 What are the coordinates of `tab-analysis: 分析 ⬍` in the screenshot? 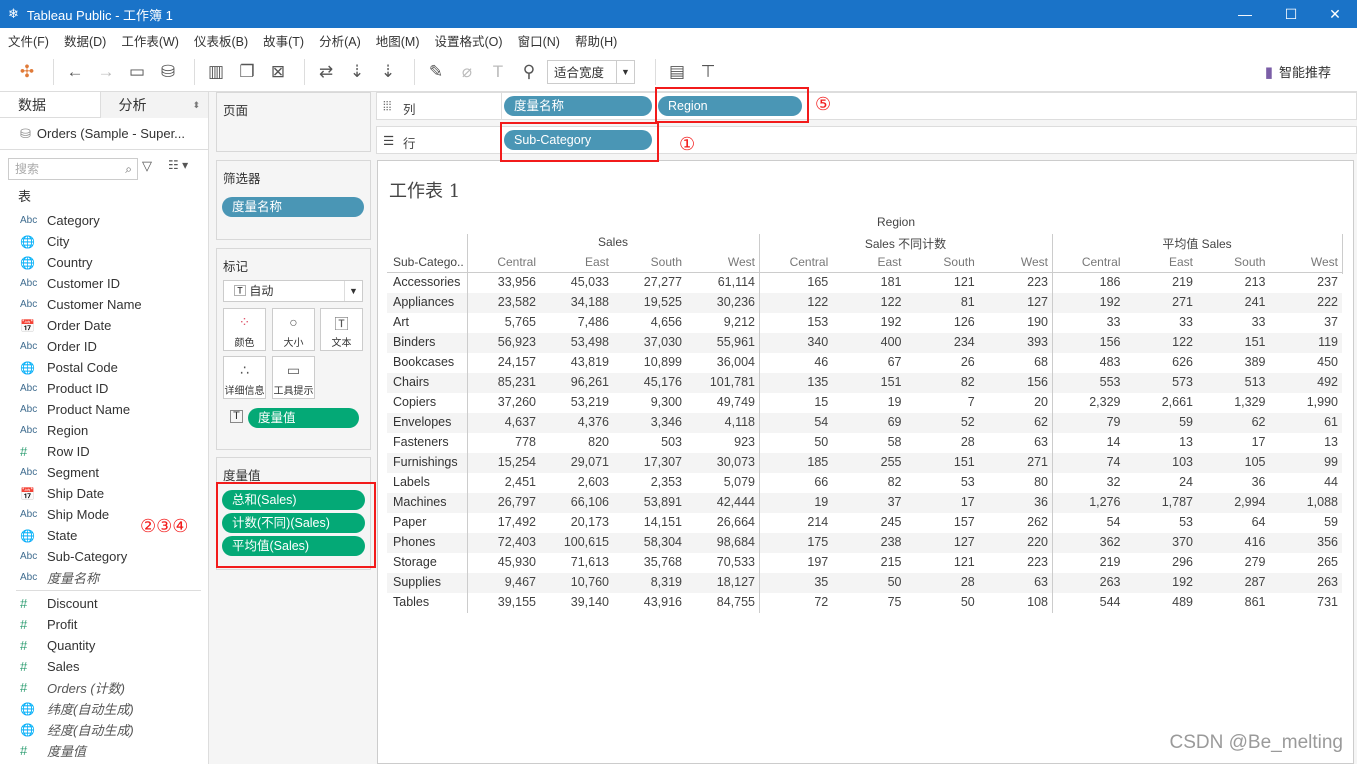 It's located at (153, 105).